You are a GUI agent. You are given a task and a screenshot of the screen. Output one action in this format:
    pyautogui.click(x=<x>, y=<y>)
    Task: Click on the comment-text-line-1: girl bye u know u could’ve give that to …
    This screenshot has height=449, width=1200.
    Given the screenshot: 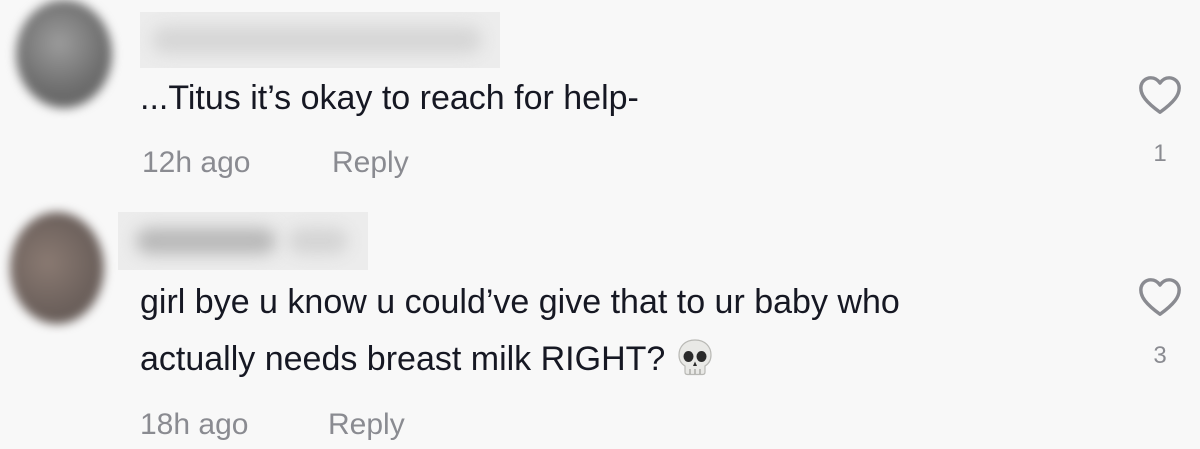 What is the action you would take?
    pyautogui.click(x=520, y=302)
    